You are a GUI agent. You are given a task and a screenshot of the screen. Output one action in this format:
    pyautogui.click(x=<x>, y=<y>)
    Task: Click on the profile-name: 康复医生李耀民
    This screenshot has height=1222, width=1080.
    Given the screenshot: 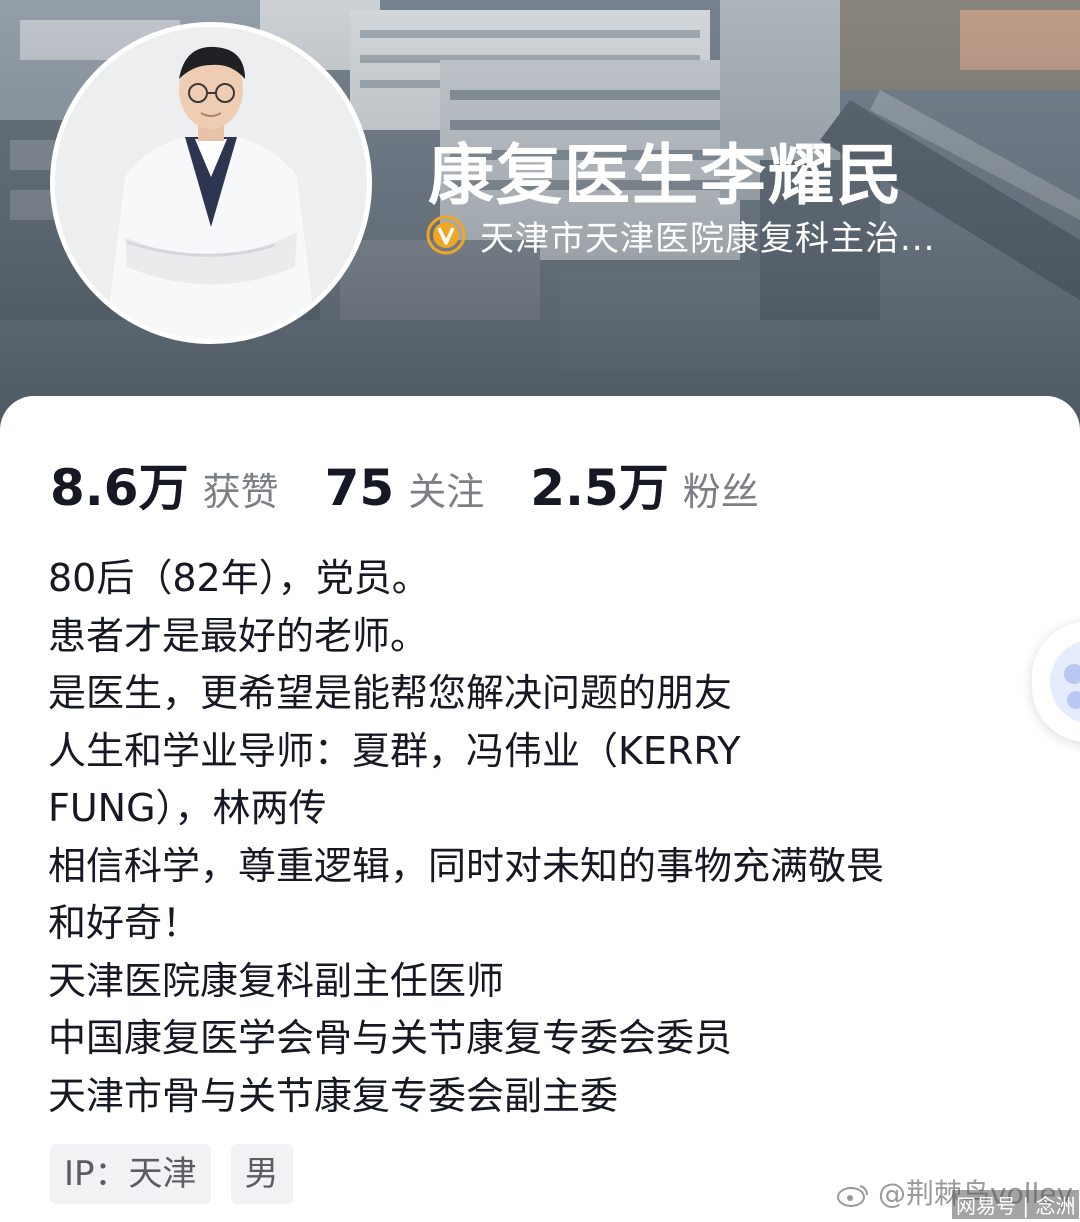 What is the action you would take?
    pyautogui.click(x=666, y=175)
    